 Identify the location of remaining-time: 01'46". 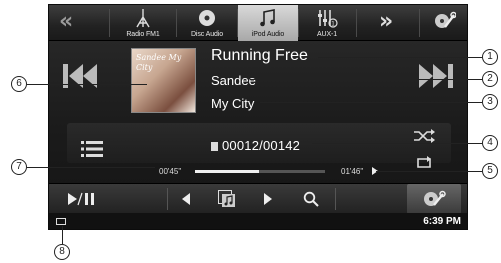
(352, 171).